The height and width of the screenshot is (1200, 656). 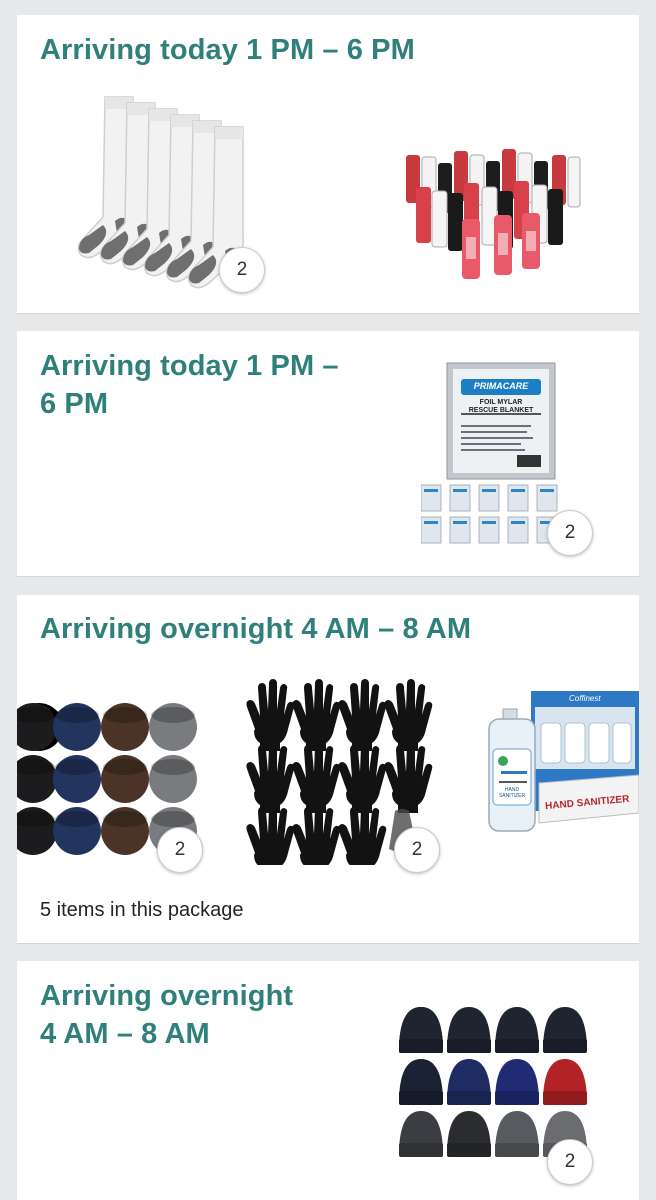 I want to click on product-image-hand-sanitizer: Coffinest HAND SANITIZER HAND SANITIZER, so click(x=556, y=767).